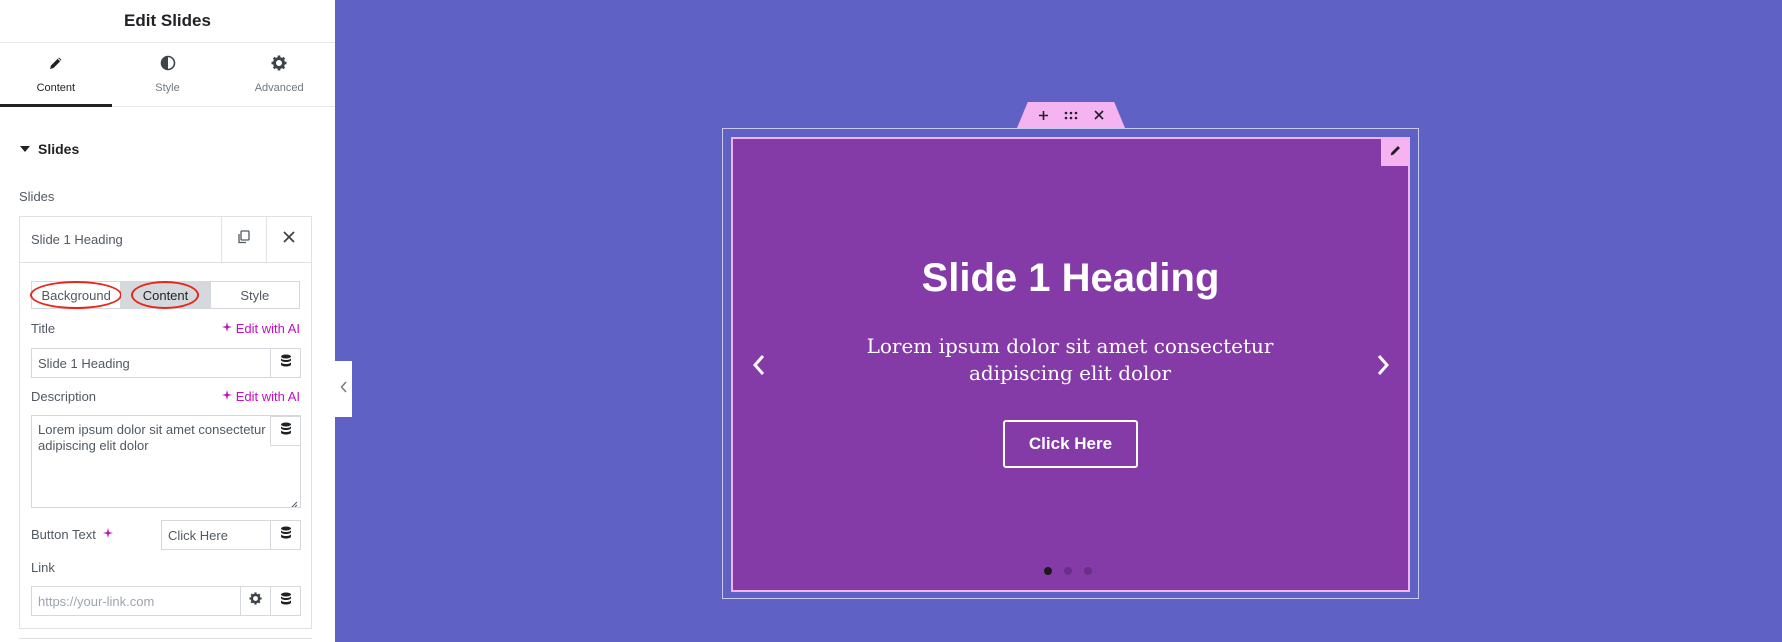 The image size is (1782, 642). I want to click on plus-icon, so click(1043, 115).